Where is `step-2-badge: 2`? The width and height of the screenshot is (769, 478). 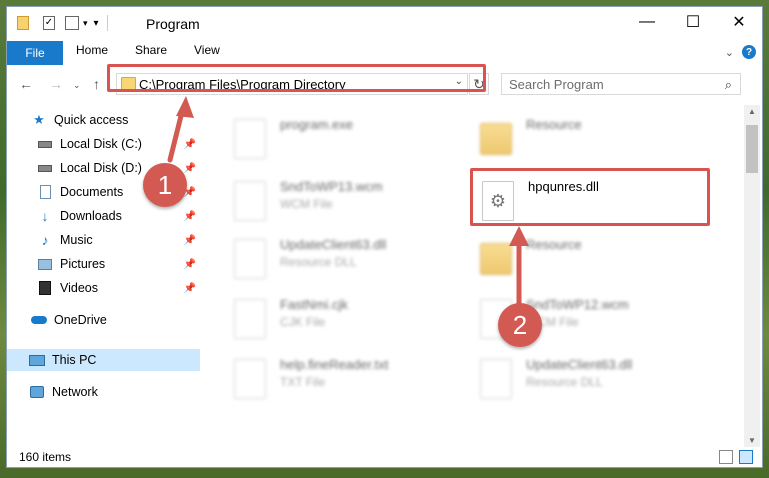
step-2-badge: 2 is located at coordinates (520, 325).